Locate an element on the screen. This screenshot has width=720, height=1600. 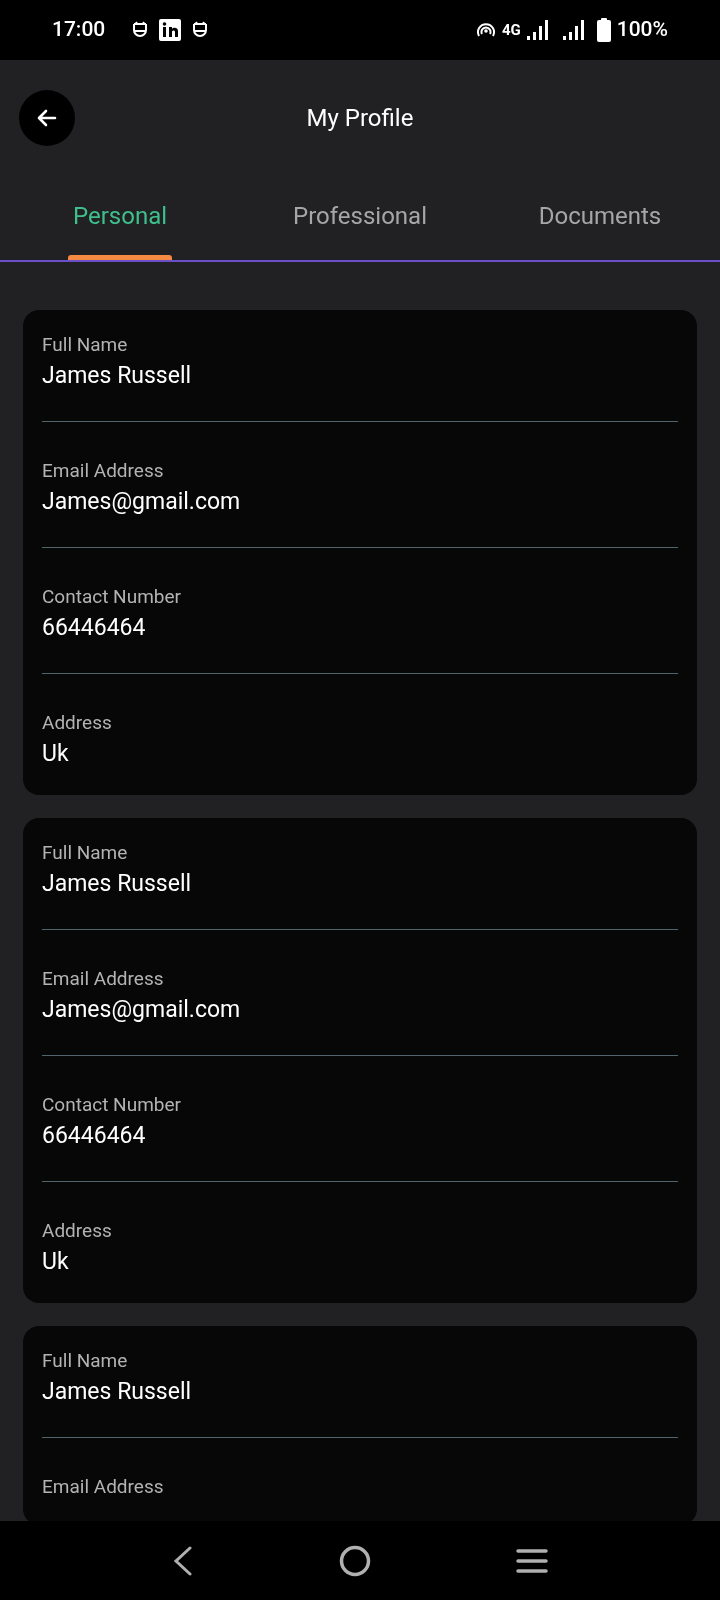
linkedin-icon is located at coordinates (170, 30).